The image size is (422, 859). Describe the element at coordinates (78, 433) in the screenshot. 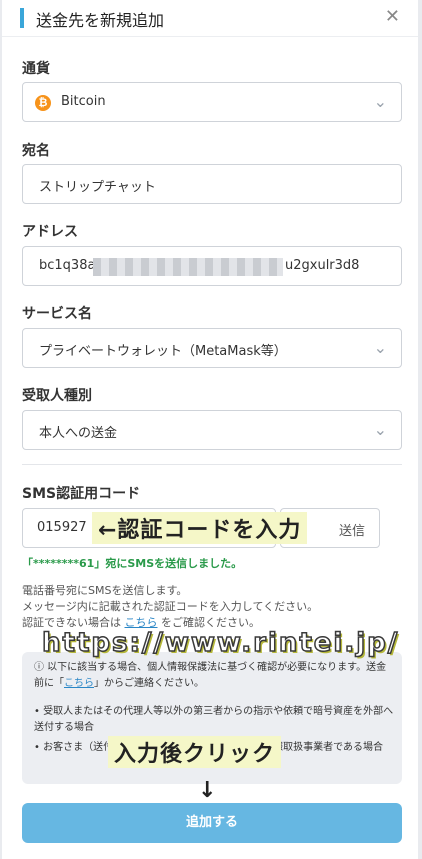

I see `recipient-type-selected: 本人への送金` at that location.